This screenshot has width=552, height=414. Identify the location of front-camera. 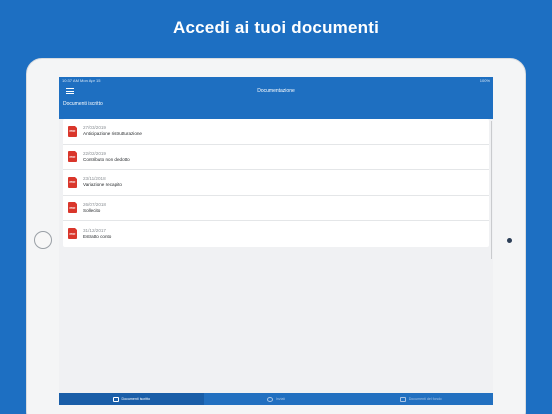
(509, 240).